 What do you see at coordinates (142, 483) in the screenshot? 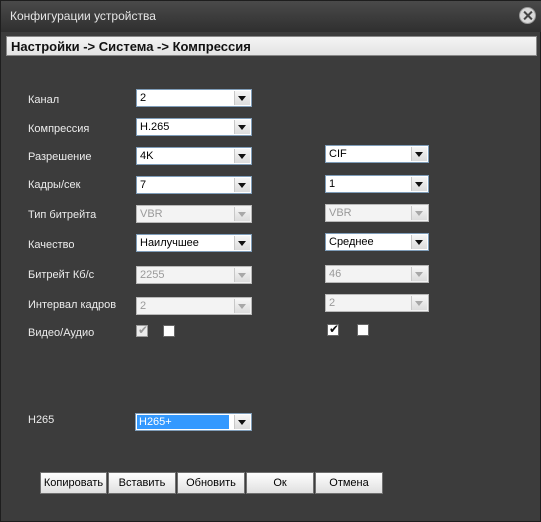
I see `paste-button: Вставить` at bounding box center [142, 483].